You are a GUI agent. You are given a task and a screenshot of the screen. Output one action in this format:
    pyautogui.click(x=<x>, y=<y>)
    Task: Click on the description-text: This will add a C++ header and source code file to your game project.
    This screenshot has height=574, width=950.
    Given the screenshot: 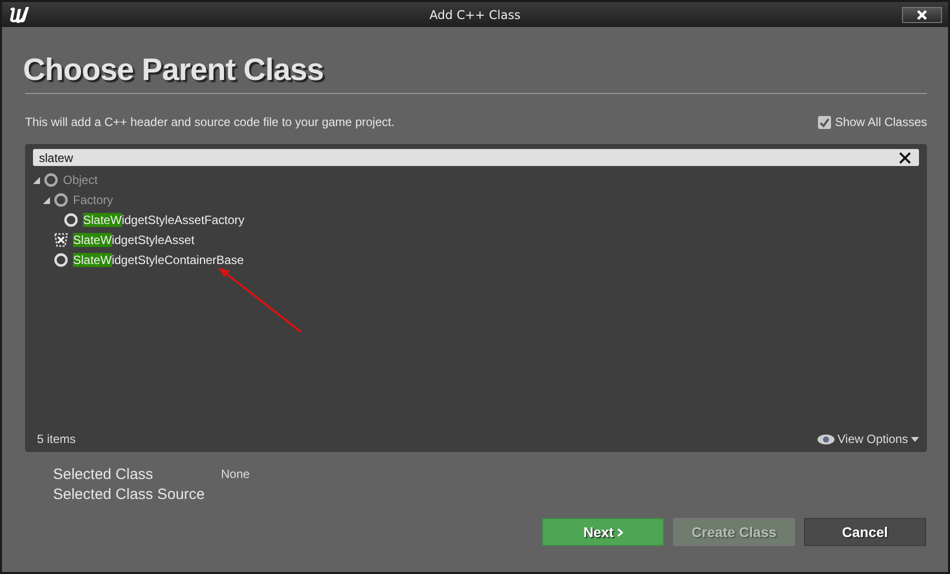 What is the action you would take?
    pyautogui.click(x=210, y=122)
    